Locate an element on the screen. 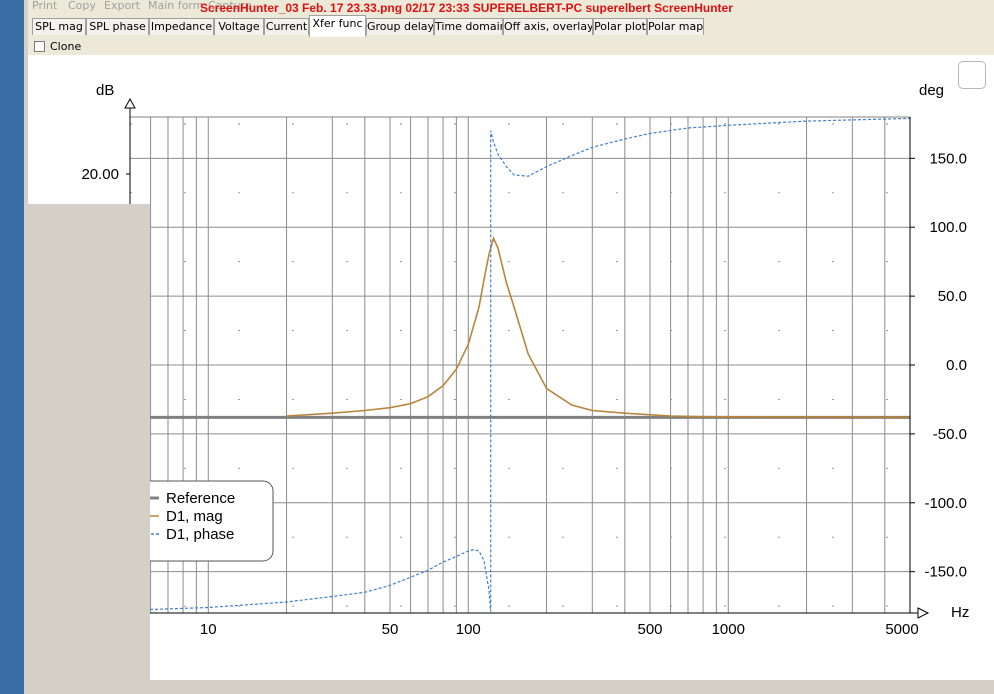  right-tick-label: -150.0 is located at coordinates (945, 572).